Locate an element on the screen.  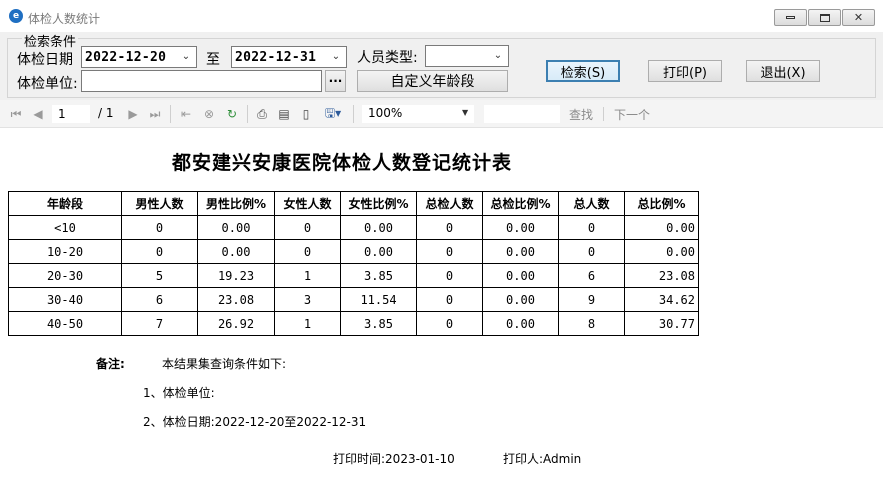
zoom-select: 100% is located at coordinates (418, 114).